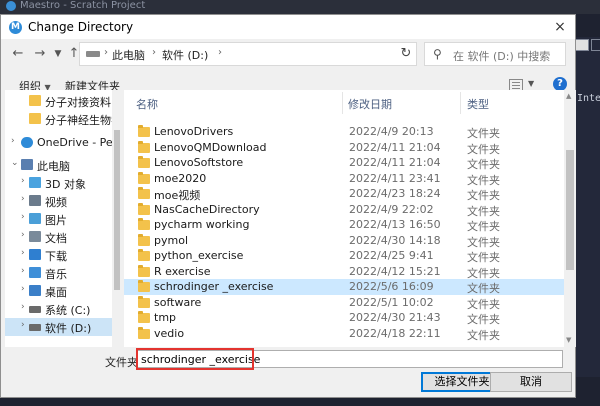  I want to click on cancel-button: 取消, so click(531, 382).